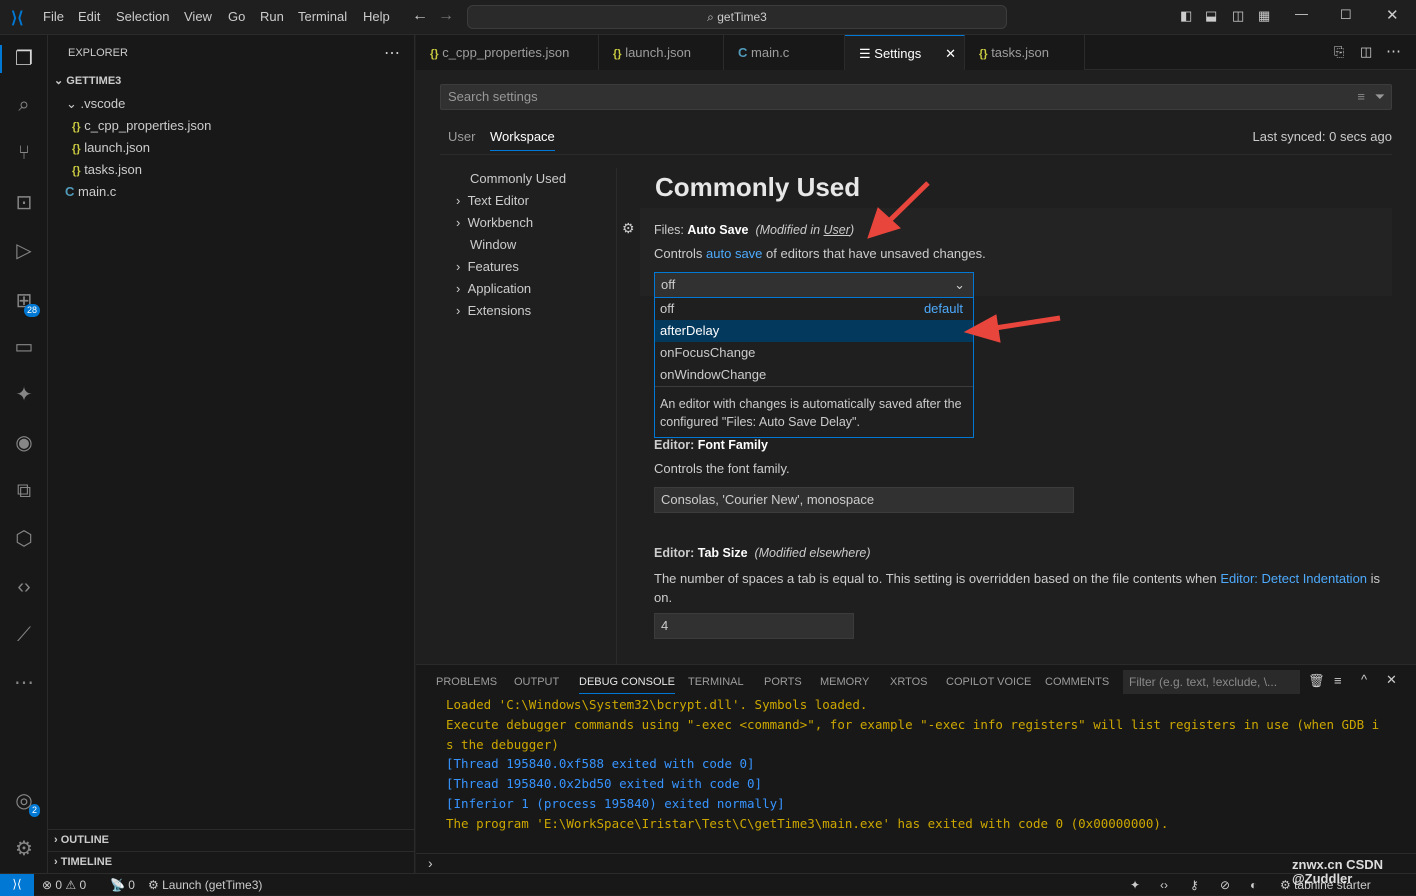 The width and height of the screenshot is (1416, 896). I want to click on package-icon: ⬡, so click(24, 539).